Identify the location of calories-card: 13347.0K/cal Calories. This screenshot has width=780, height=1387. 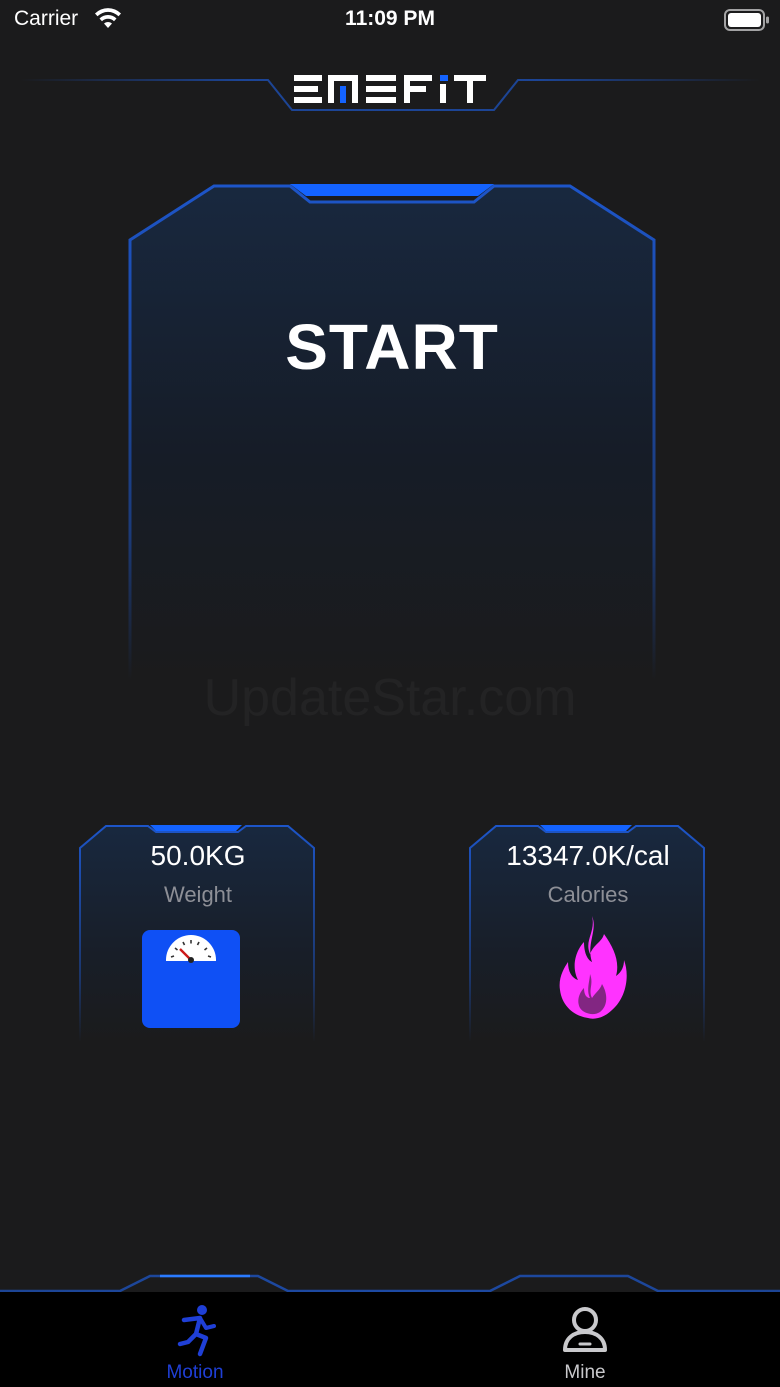
(588, 932).